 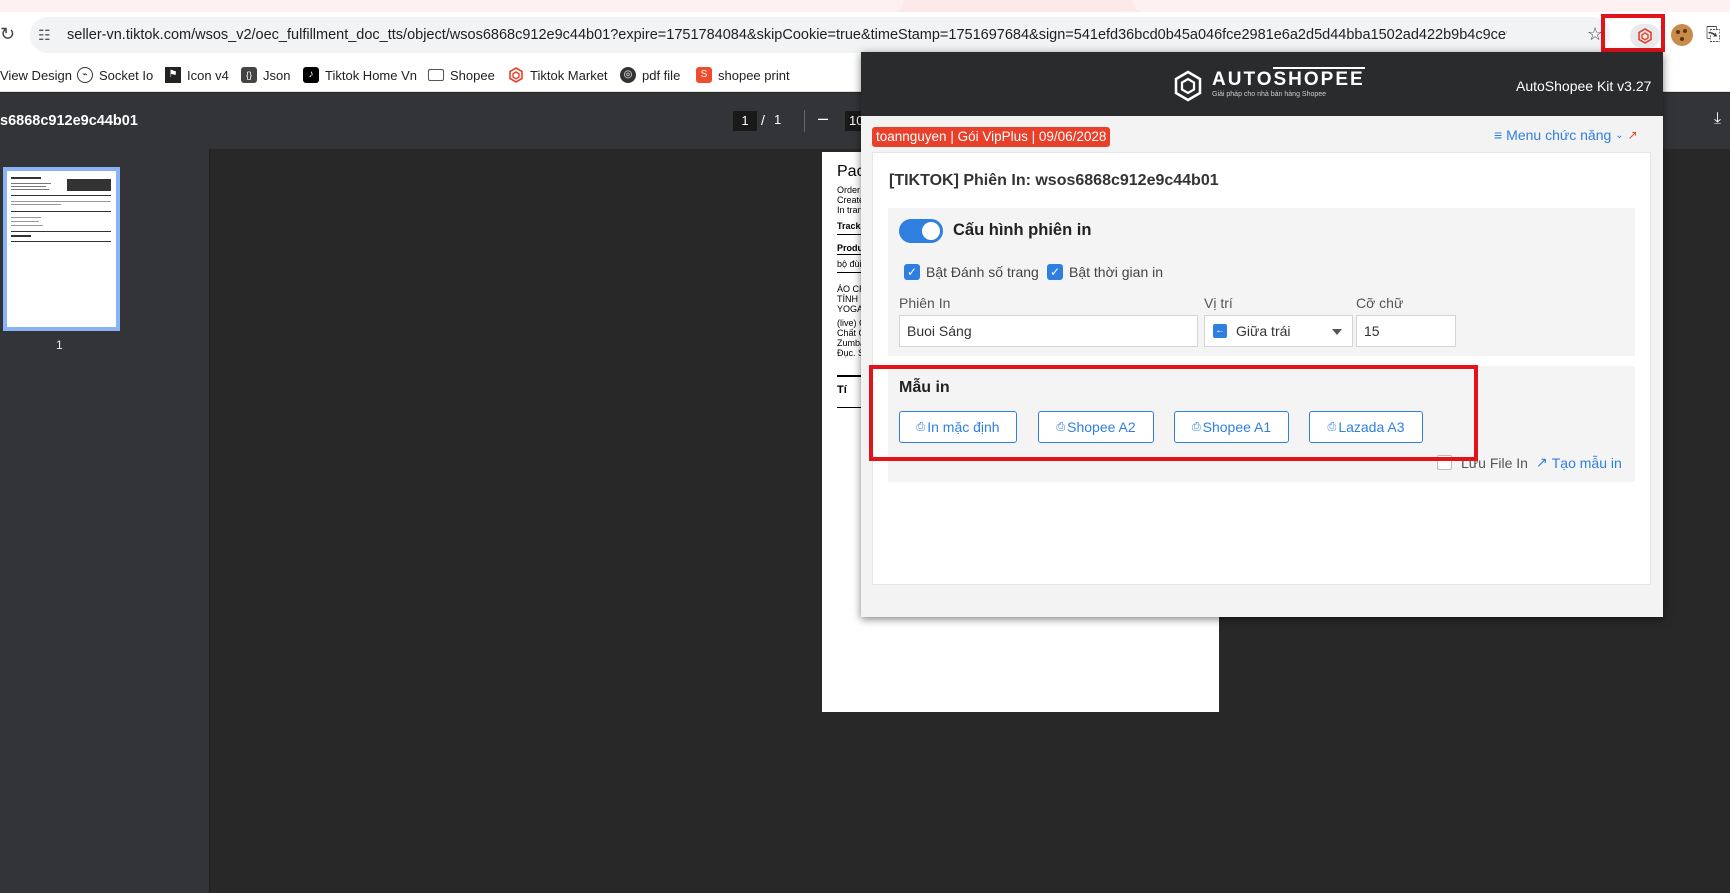 What do you see at coordinates (804, 121) in the screenshot?
I see `toolbar-divider` at bounding box center [804, 121].